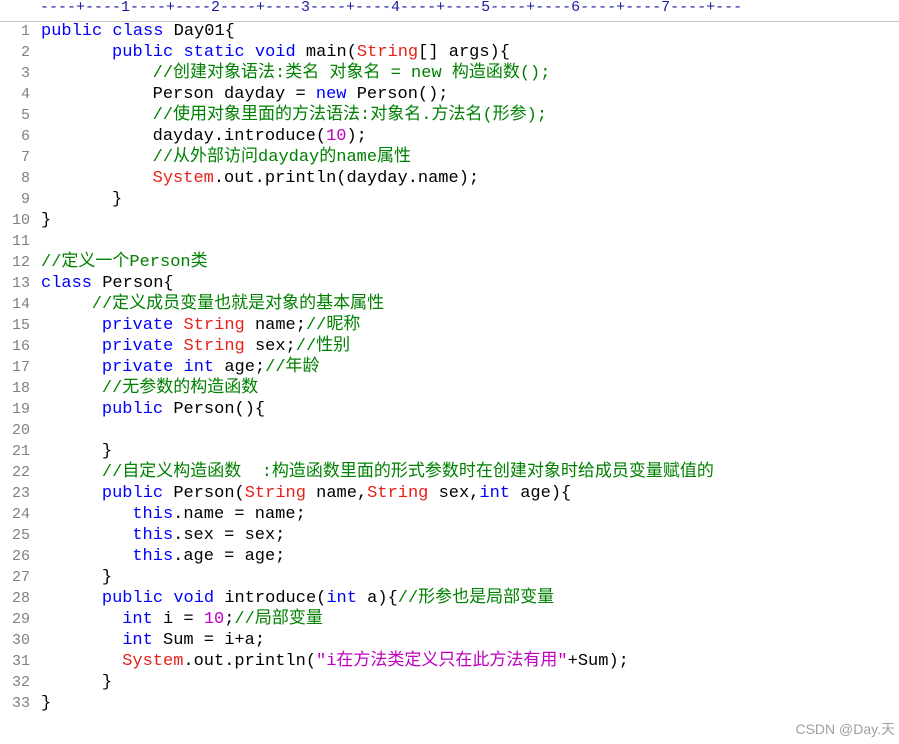 This screenshot has height=744, width=899. Describe the element at coordinates (442, 661) in the screenshot. I see `code-token: "i在方法类定义只在此方法有用"` at that location.